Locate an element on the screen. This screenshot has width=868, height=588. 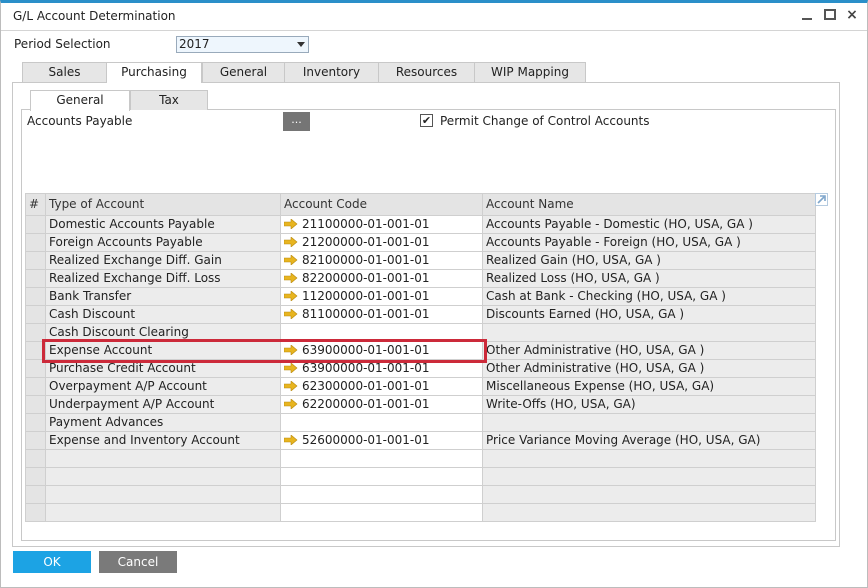
account-code-cell: 81100000-01-001-01 is located at coordinates (381, 314).